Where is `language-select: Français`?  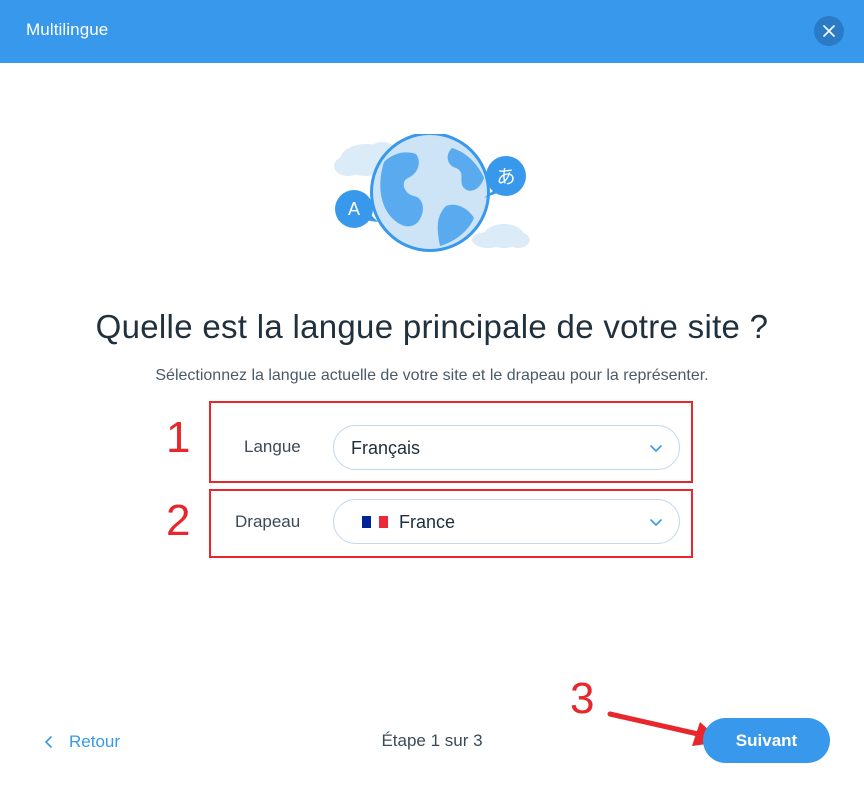 language-select: Français is located at coordinates (506, 447).